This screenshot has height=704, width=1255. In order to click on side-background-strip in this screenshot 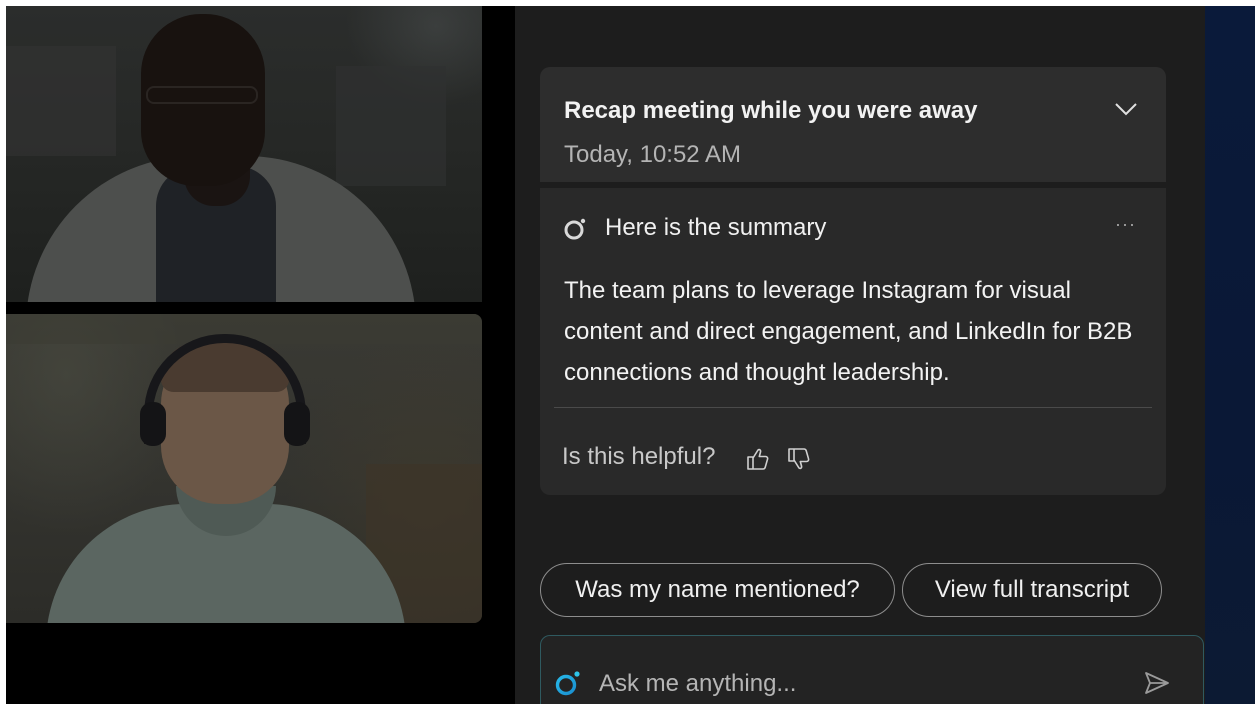, I will do `click(1230, 355)`.